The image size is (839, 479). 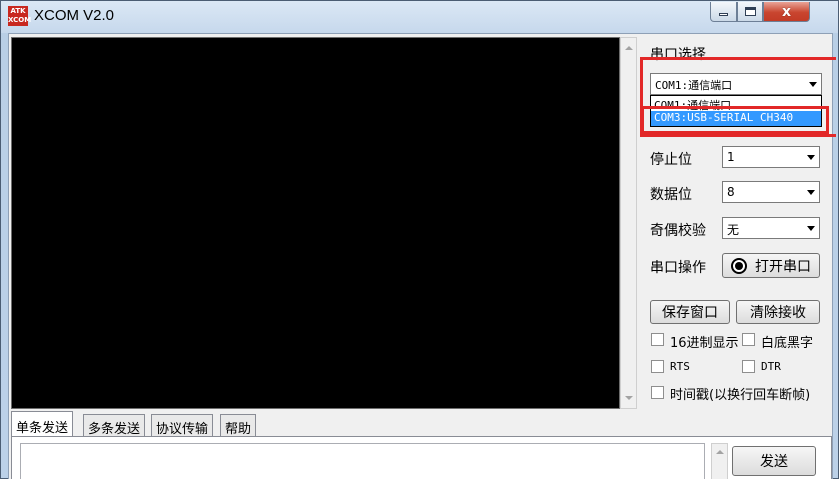 What do you see at coordinates (735, 120) in the screenshot?
I see `highlight-box-ch340` at bounding box center [735, 120].